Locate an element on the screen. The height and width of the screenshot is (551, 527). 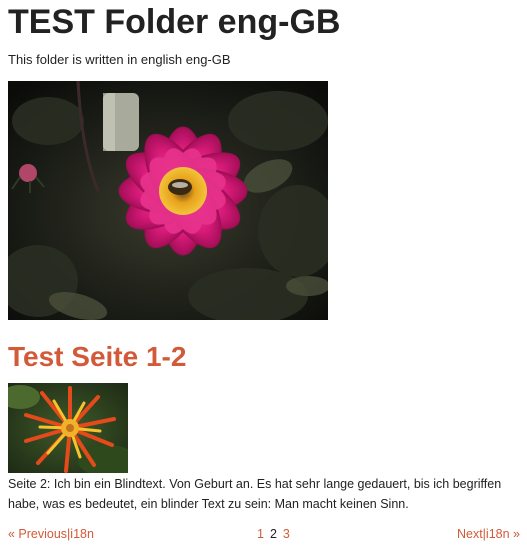
folder-description: This folder is written in english eng-GB is located at coordinates (119, 59).